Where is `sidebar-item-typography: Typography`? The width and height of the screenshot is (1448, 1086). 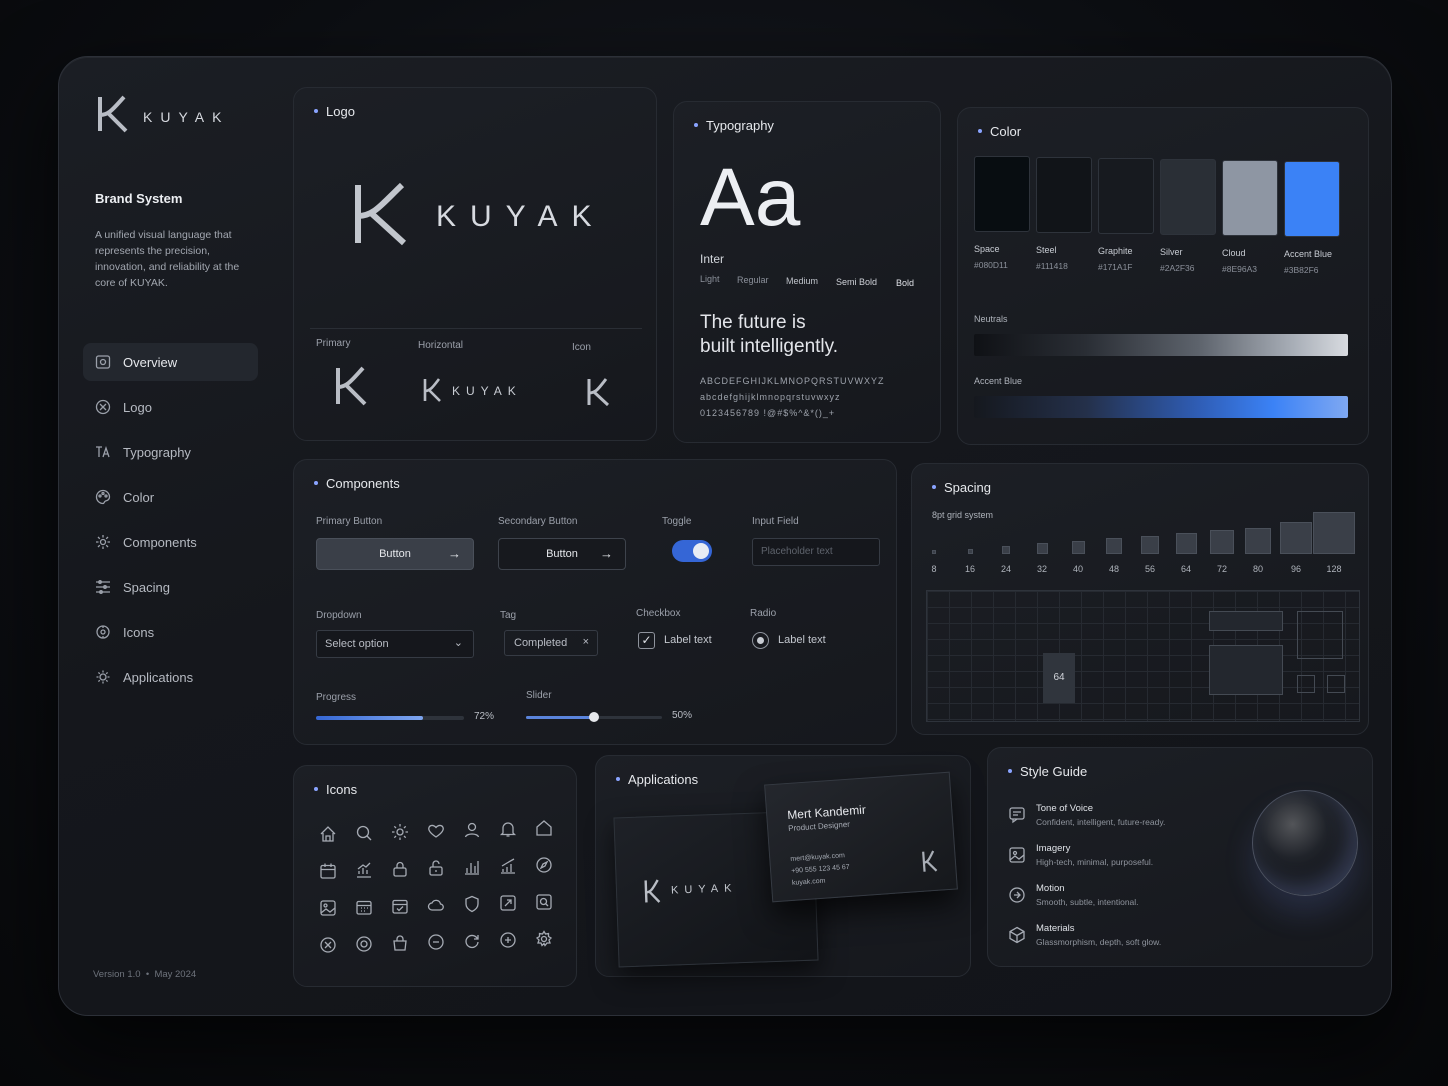
sidebar-item-typography: Typography is located at coordinates (170, 452).